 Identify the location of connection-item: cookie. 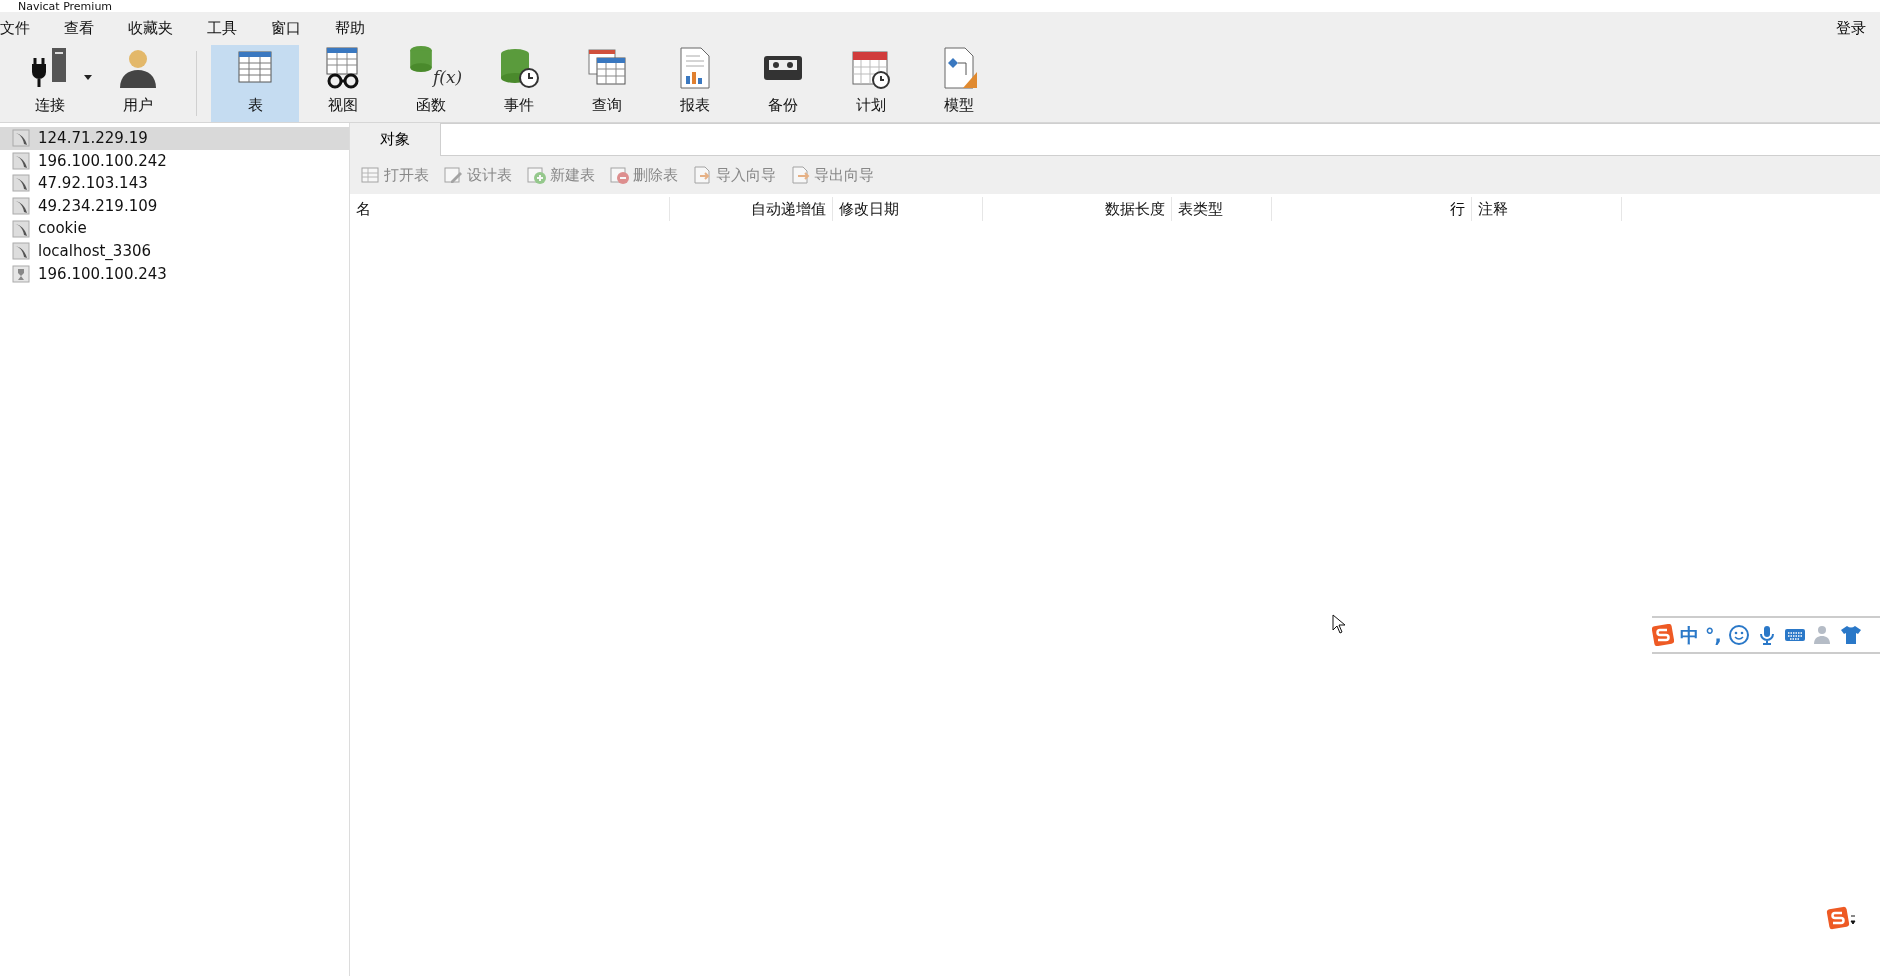
(62, 228).